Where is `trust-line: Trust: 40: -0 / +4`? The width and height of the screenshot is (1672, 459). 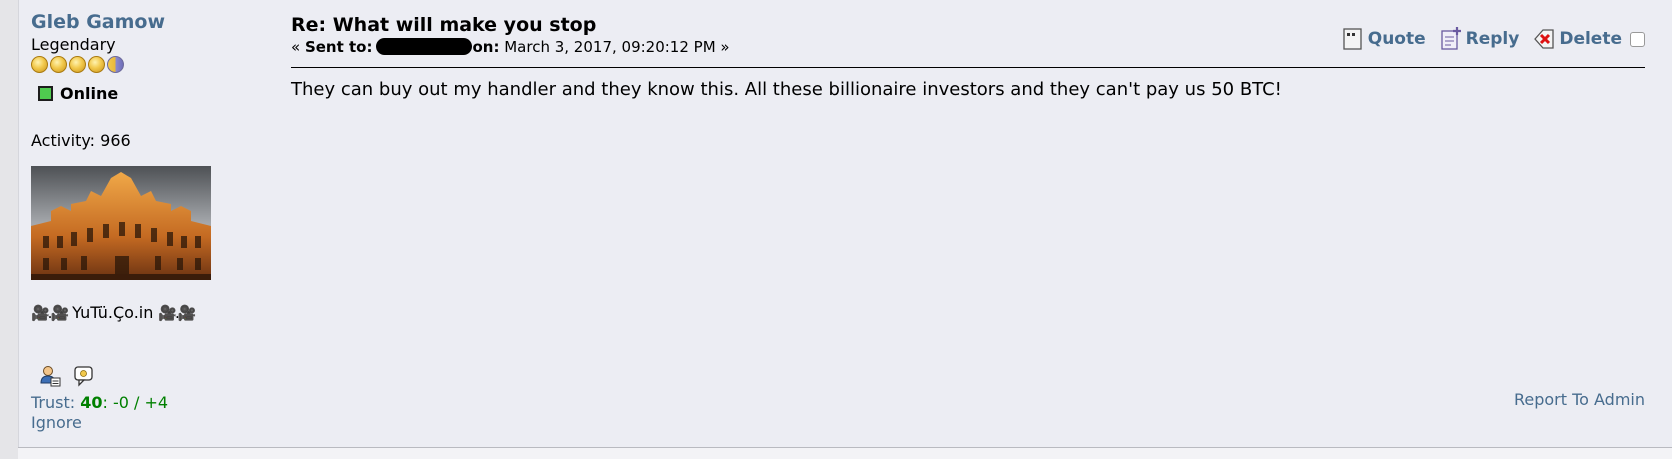 trust-line: Trust: 40: -0 / +4 is located at coordinates (146, 403).